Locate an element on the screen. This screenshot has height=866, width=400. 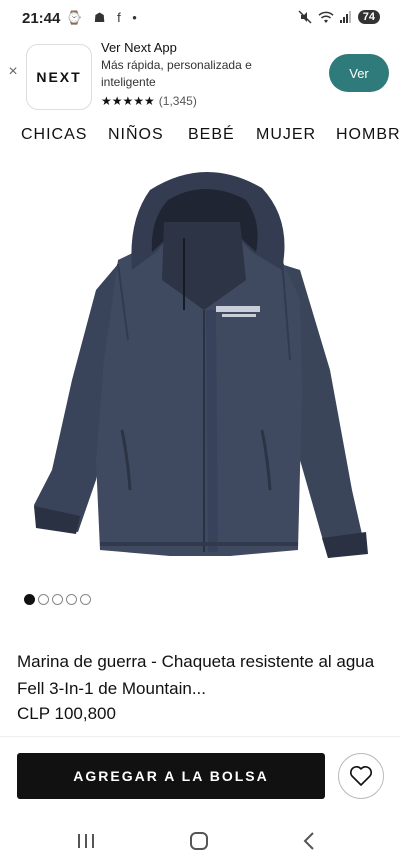
banner-rating: ★★★★★ (1,345) is located at coordinates (149, 101).